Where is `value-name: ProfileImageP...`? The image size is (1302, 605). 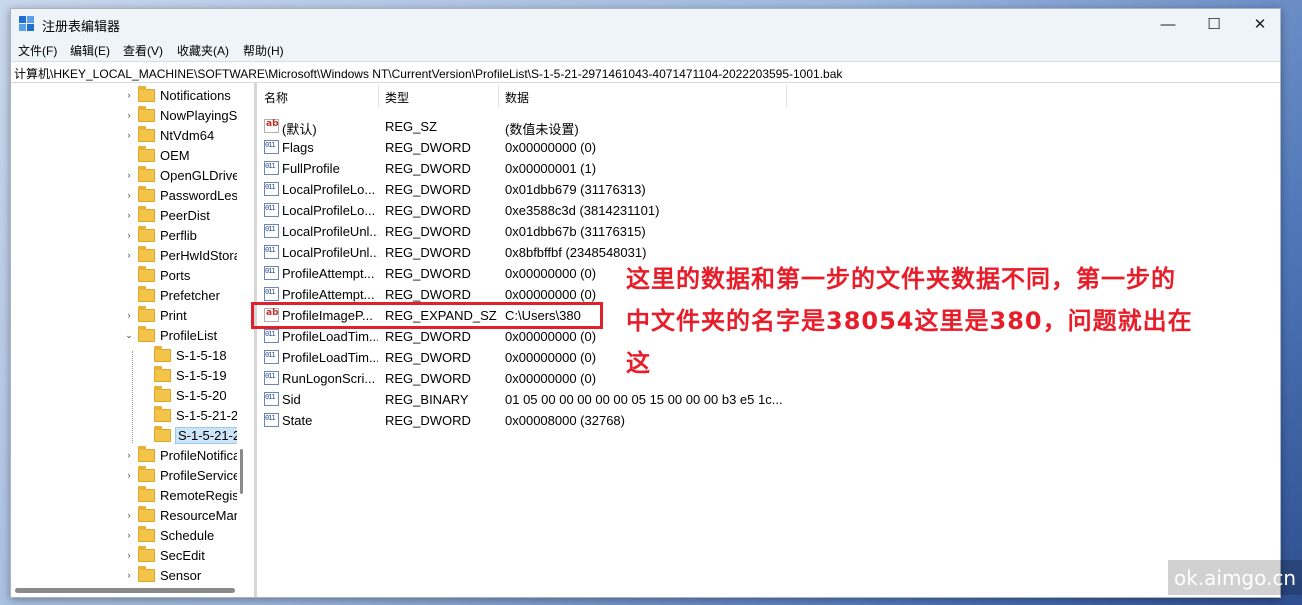
value-name: ProfileImageP... is located at coordinates (327, 315).